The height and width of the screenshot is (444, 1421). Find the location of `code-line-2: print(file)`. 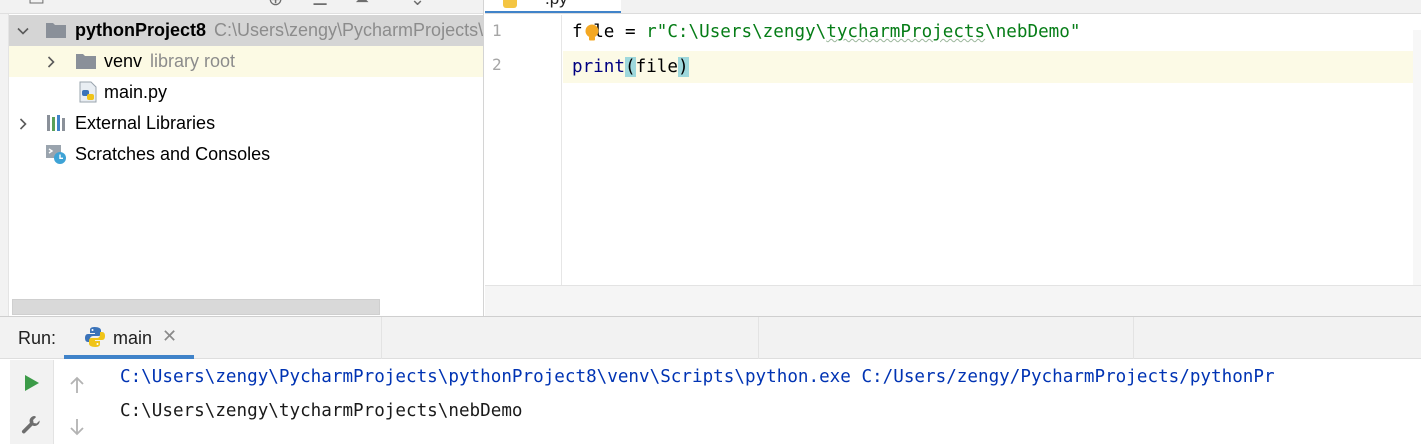

code-line-2: print(file) is located at coordinates (630, 67).